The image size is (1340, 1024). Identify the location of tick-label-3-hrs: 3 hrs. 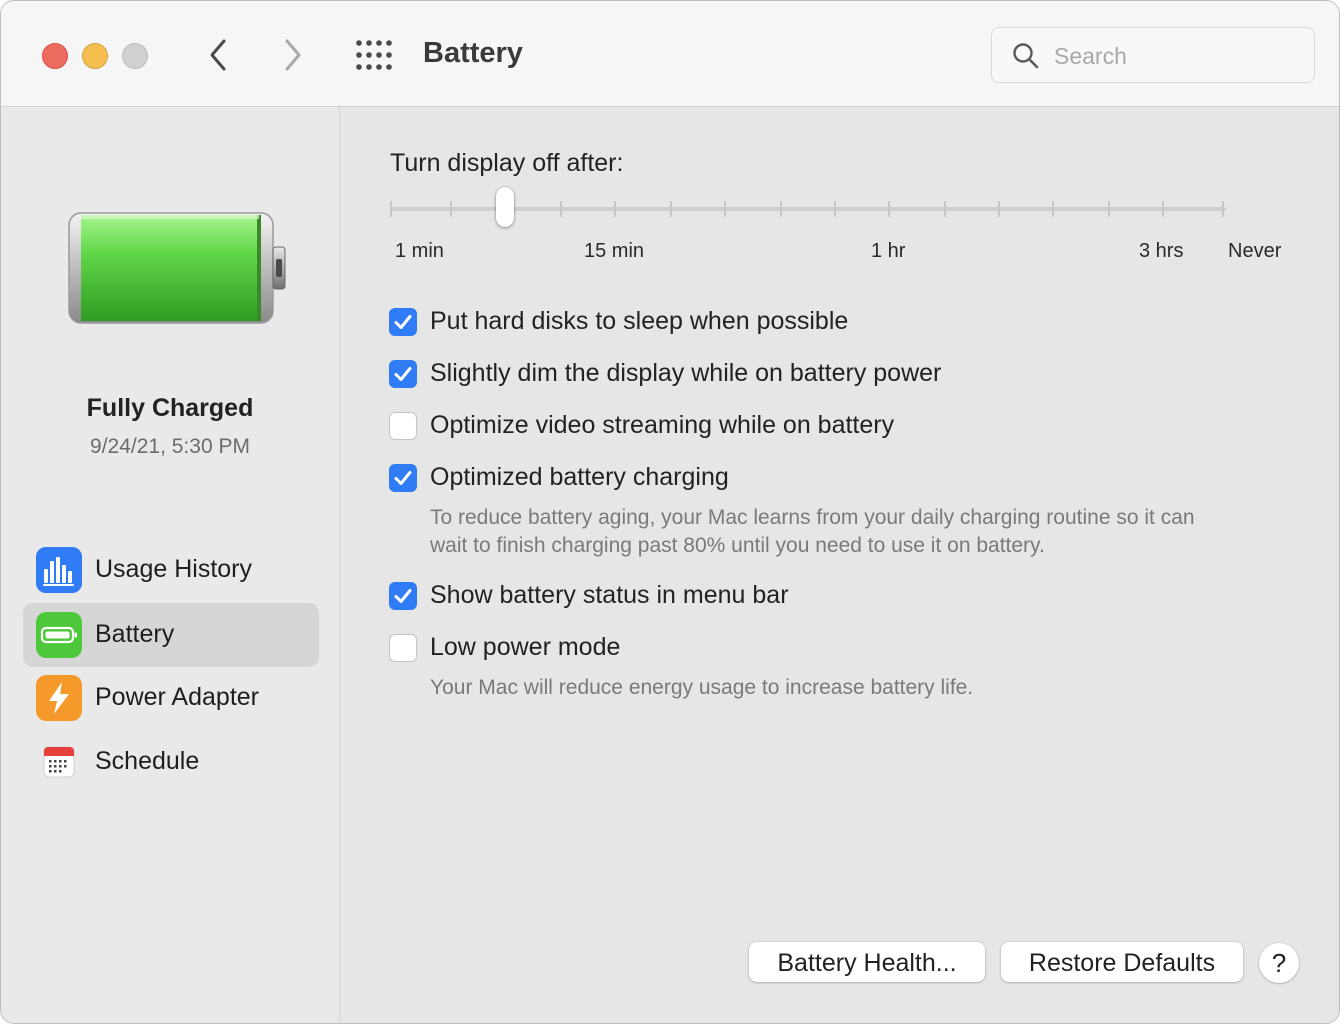
(1161, 251).